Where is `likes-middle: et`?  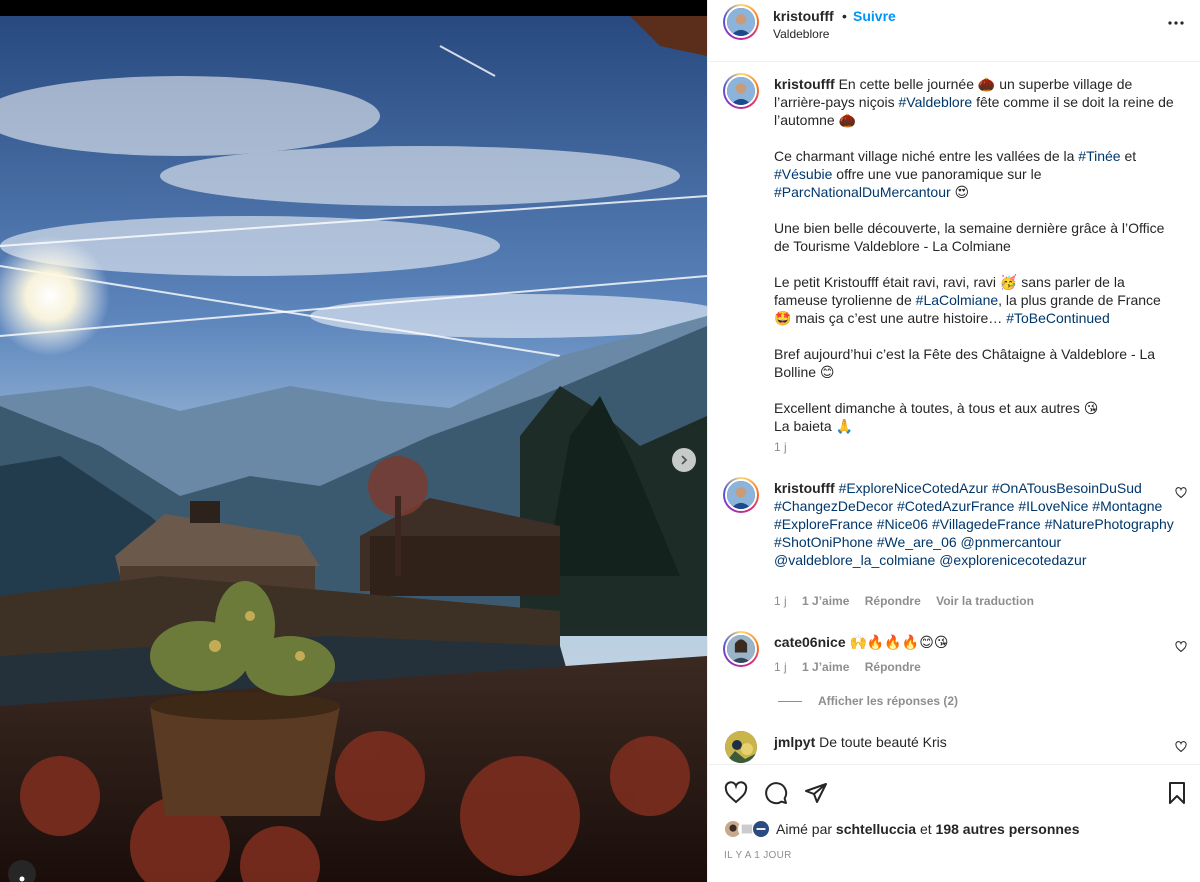
likes-middle: et is located at coordinates (925, 829).